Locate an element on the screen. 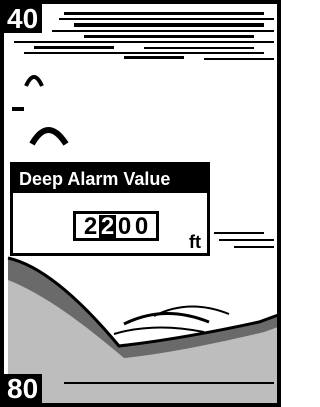  fish-mark is located at coordinates (18, 109).